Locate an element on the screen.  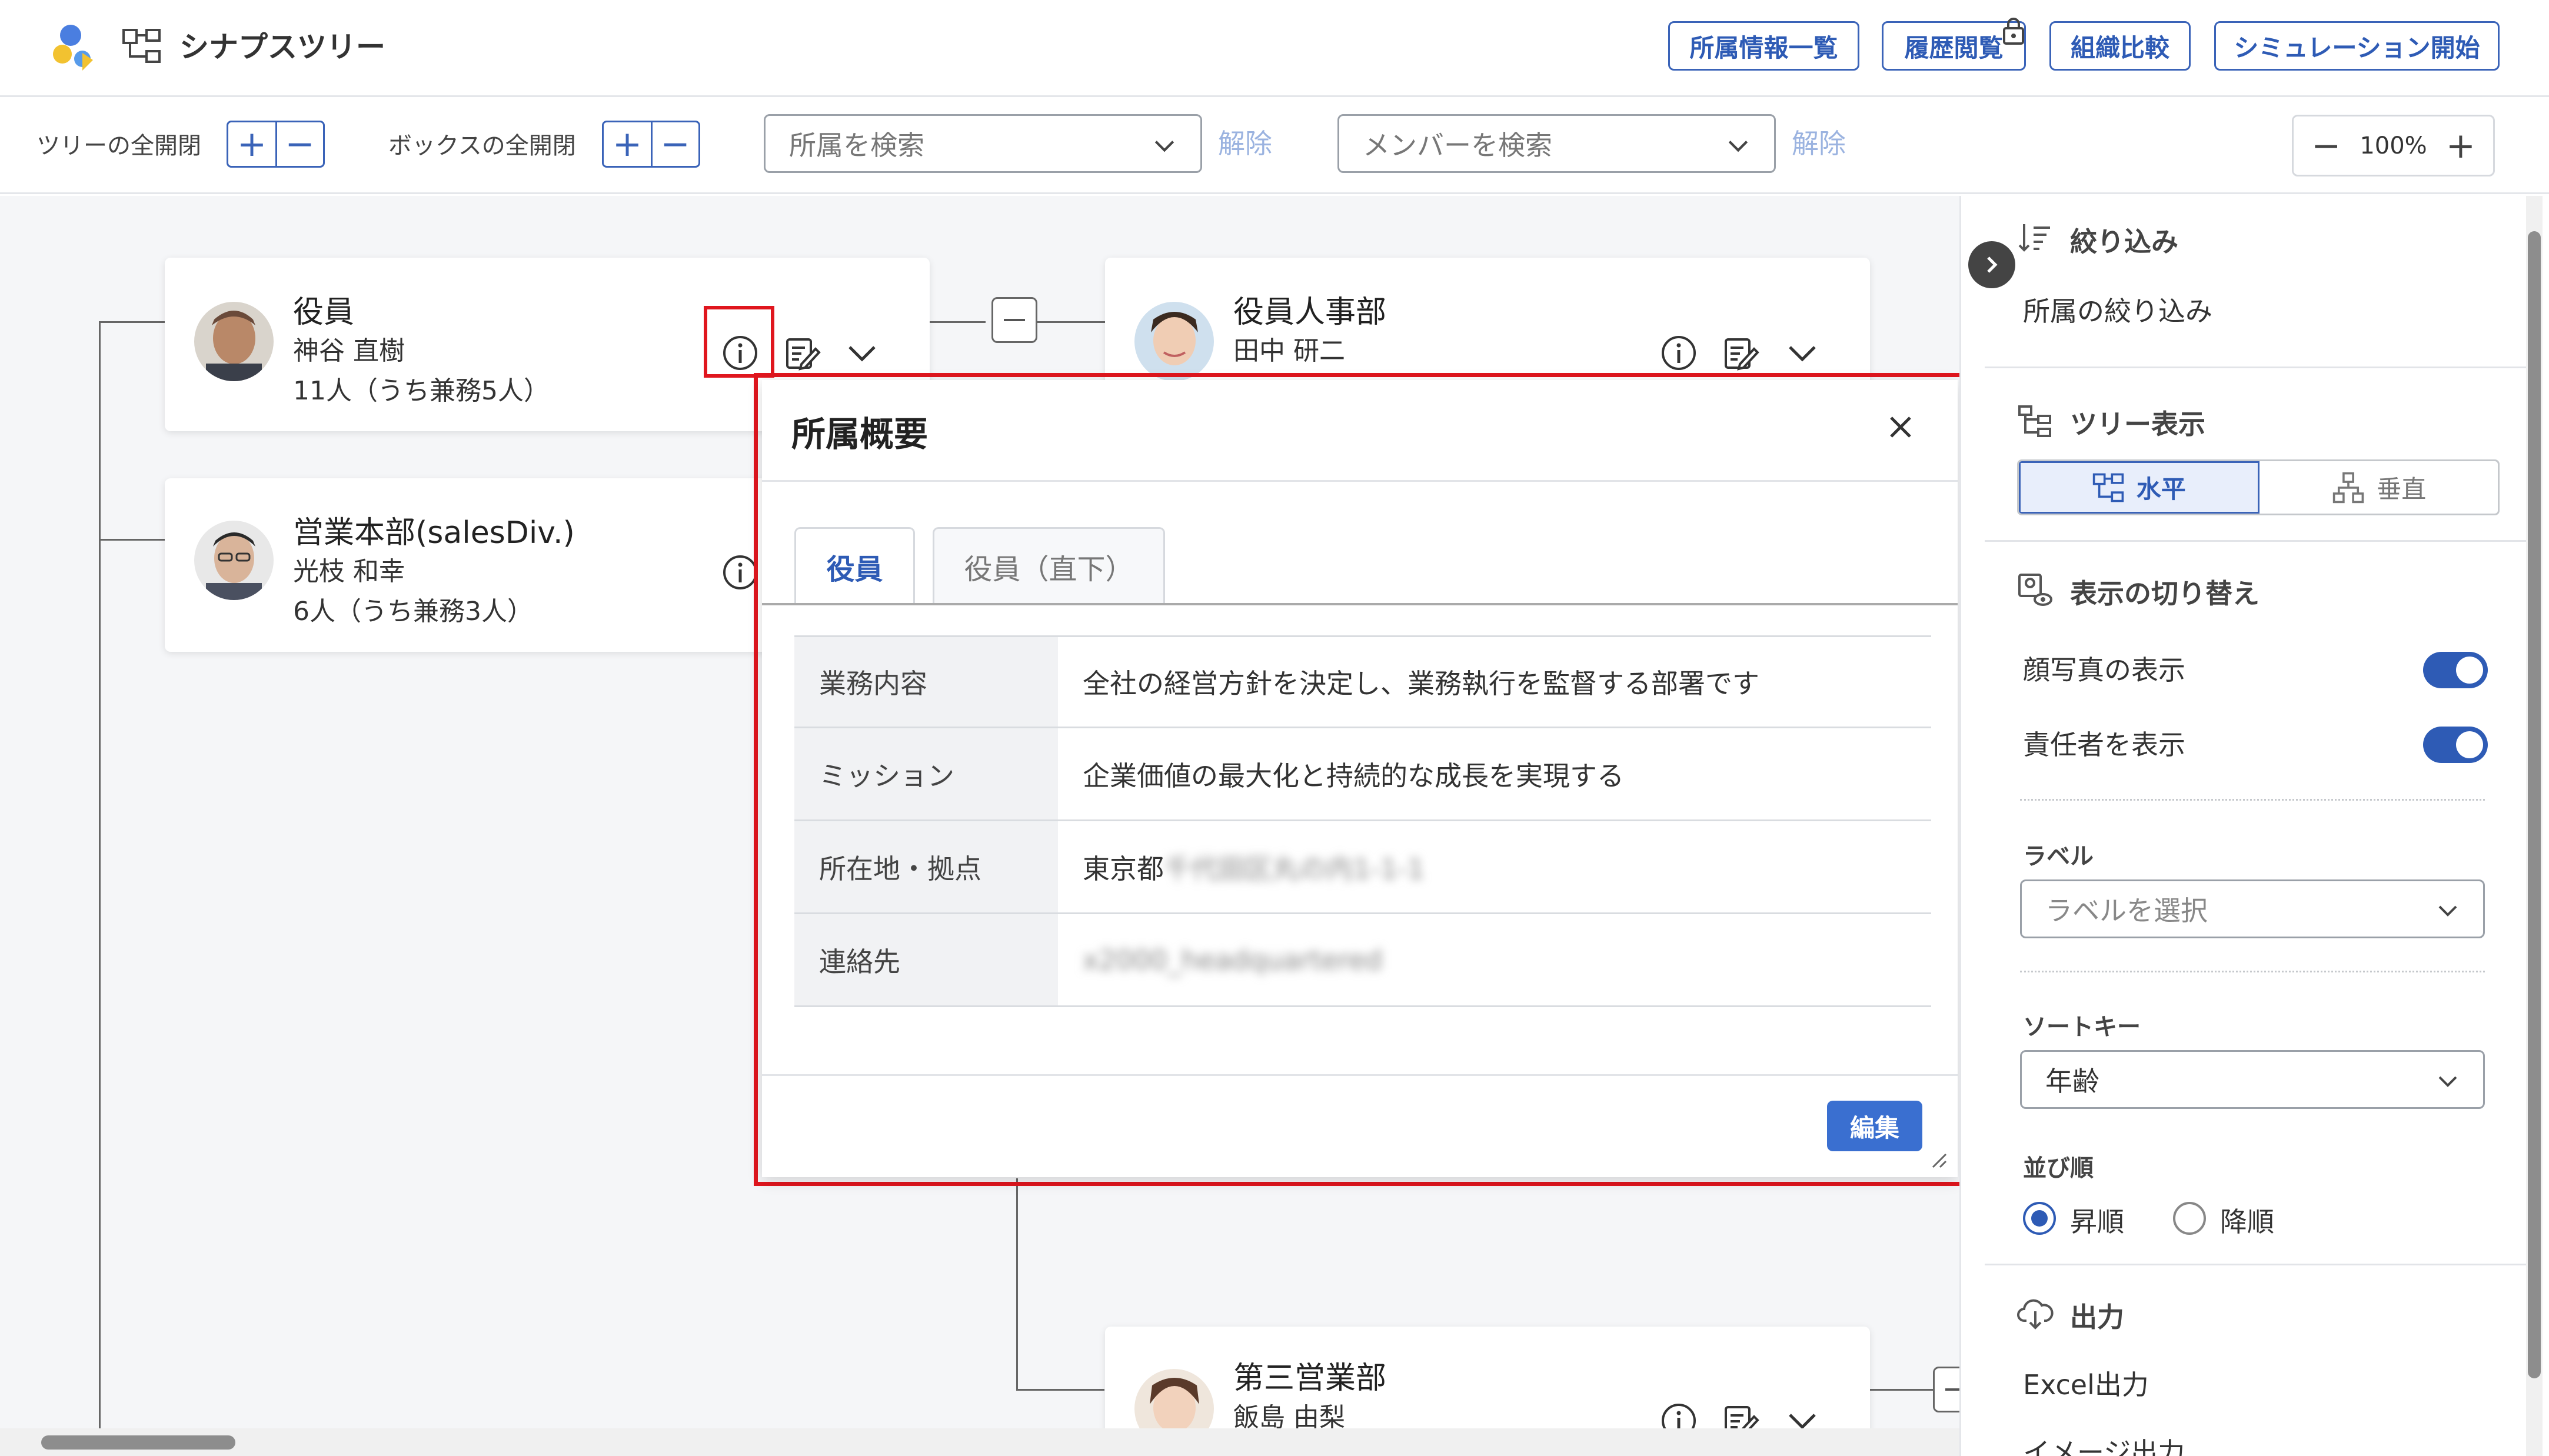
tree-collapse-all-button: − is located at coordinates (298, 144).